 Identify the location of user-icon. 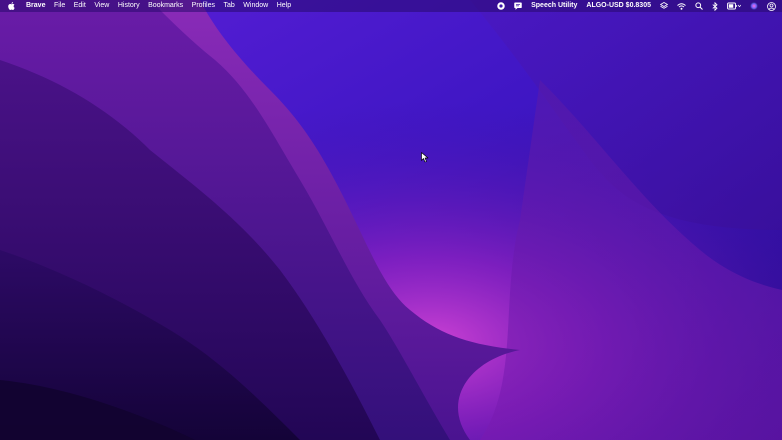
(771, 6).